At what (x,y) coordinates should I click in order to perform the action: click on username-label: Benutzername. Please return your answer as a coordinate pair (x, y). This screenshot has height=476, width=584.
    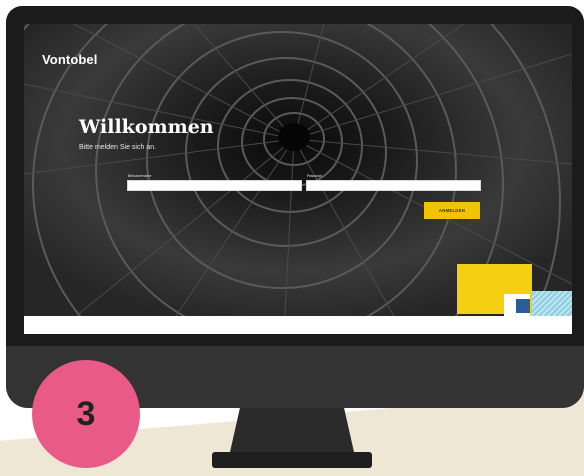
    Looking at the image, I should click on (140, 176).